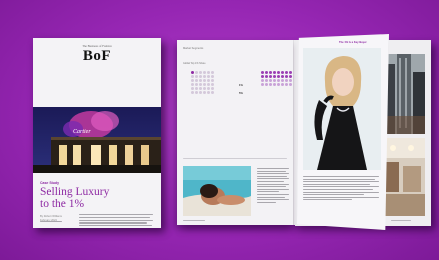 Image resolution: width=439 pixels, height=260 pixels. Describe the element at coordinates (116, 221) in the screenshot. I see `cover-blurb-lines` at that location.